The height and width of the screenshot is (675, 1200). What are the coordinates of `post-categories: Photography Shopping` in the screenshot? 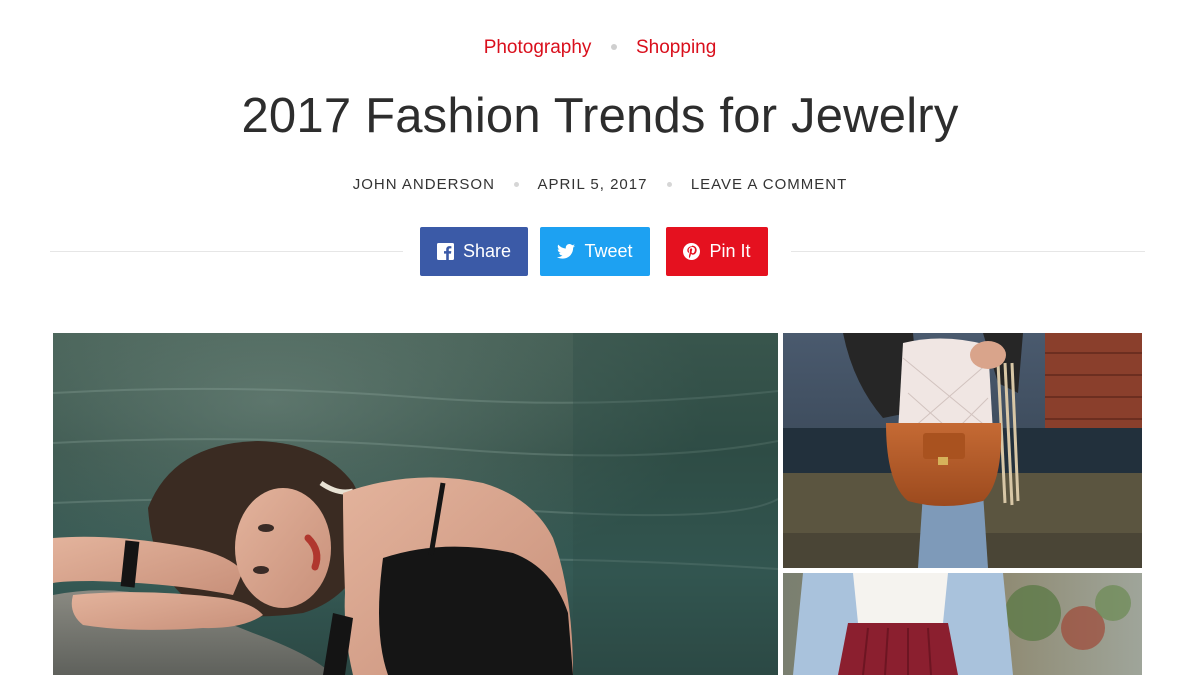 It's located at (600, 48).